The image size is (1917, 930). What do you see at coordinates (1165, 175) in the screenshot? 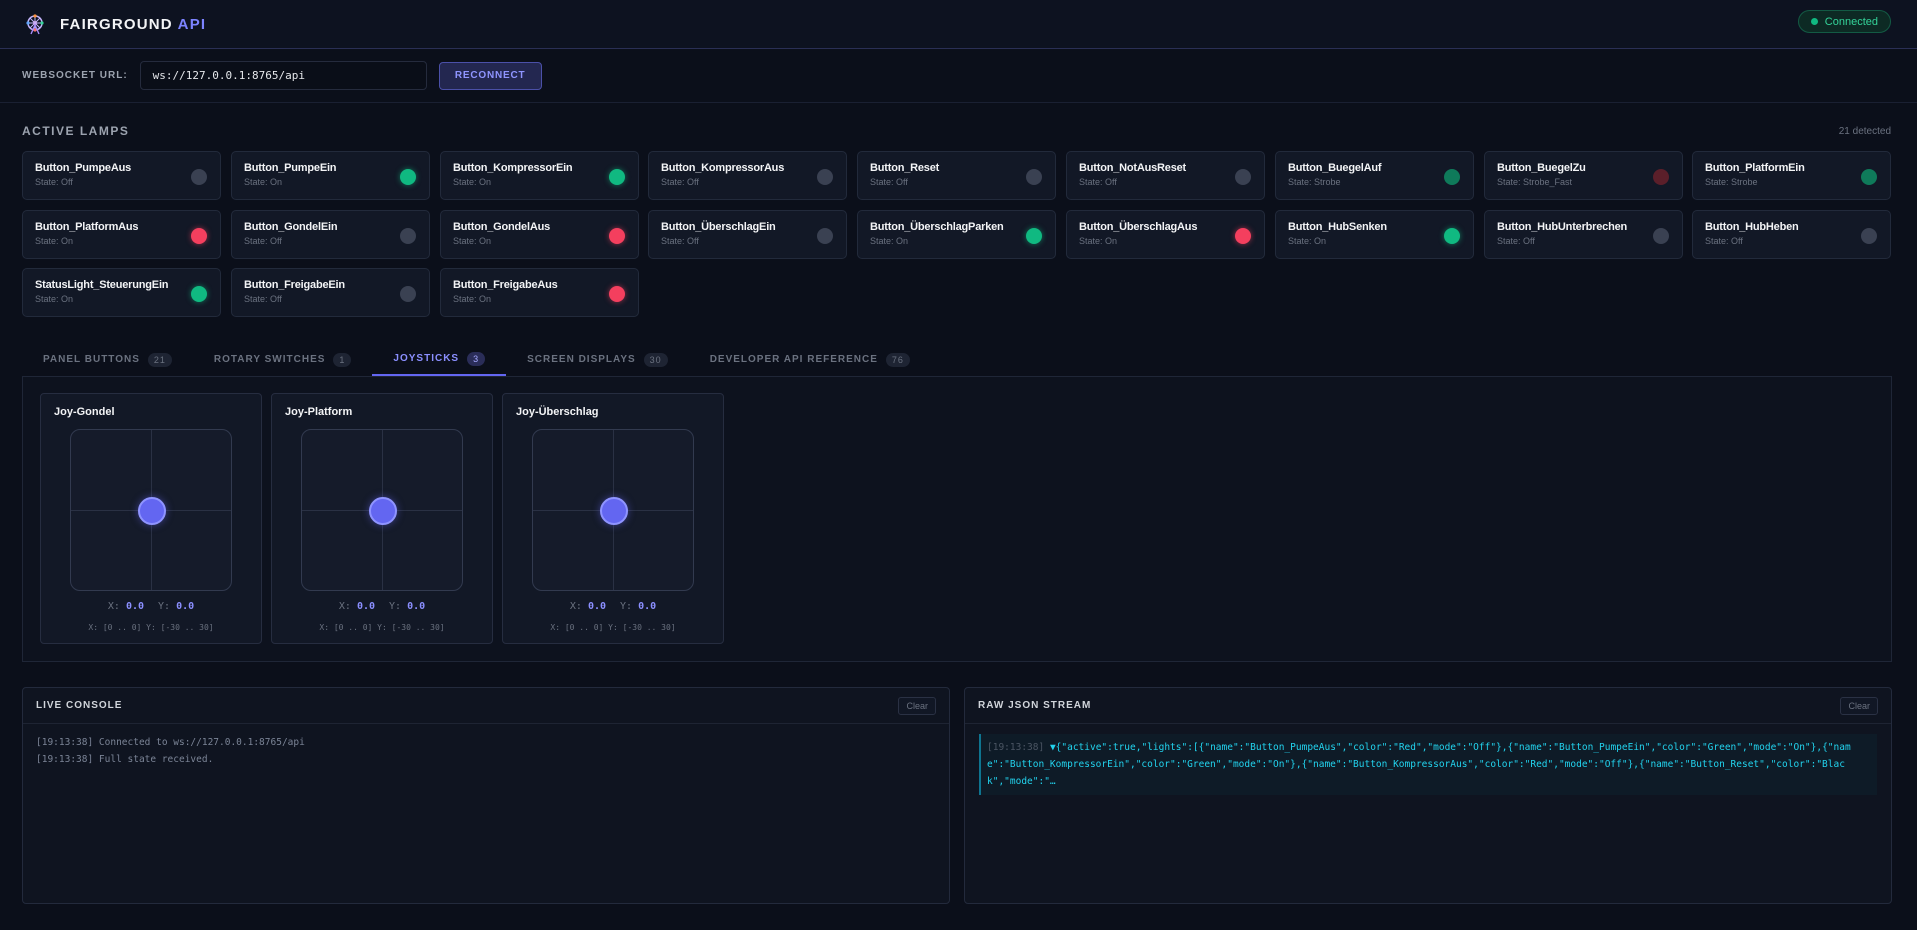
I see `lamp-card: Button_NotAusReset State: Off` at bounding box center [1165, 175].